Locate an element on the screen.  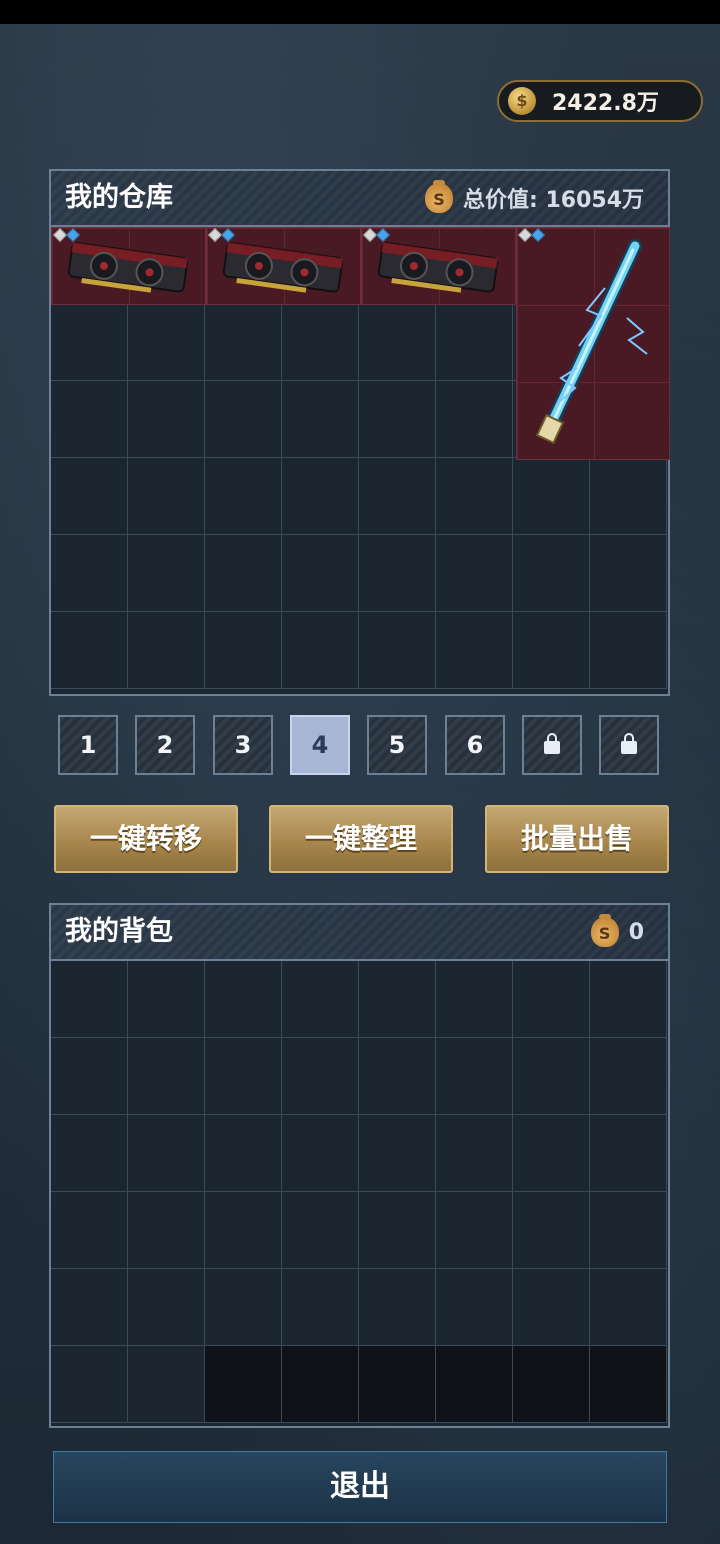
exit-button: 退出 is located at coordinates (360, 1487).